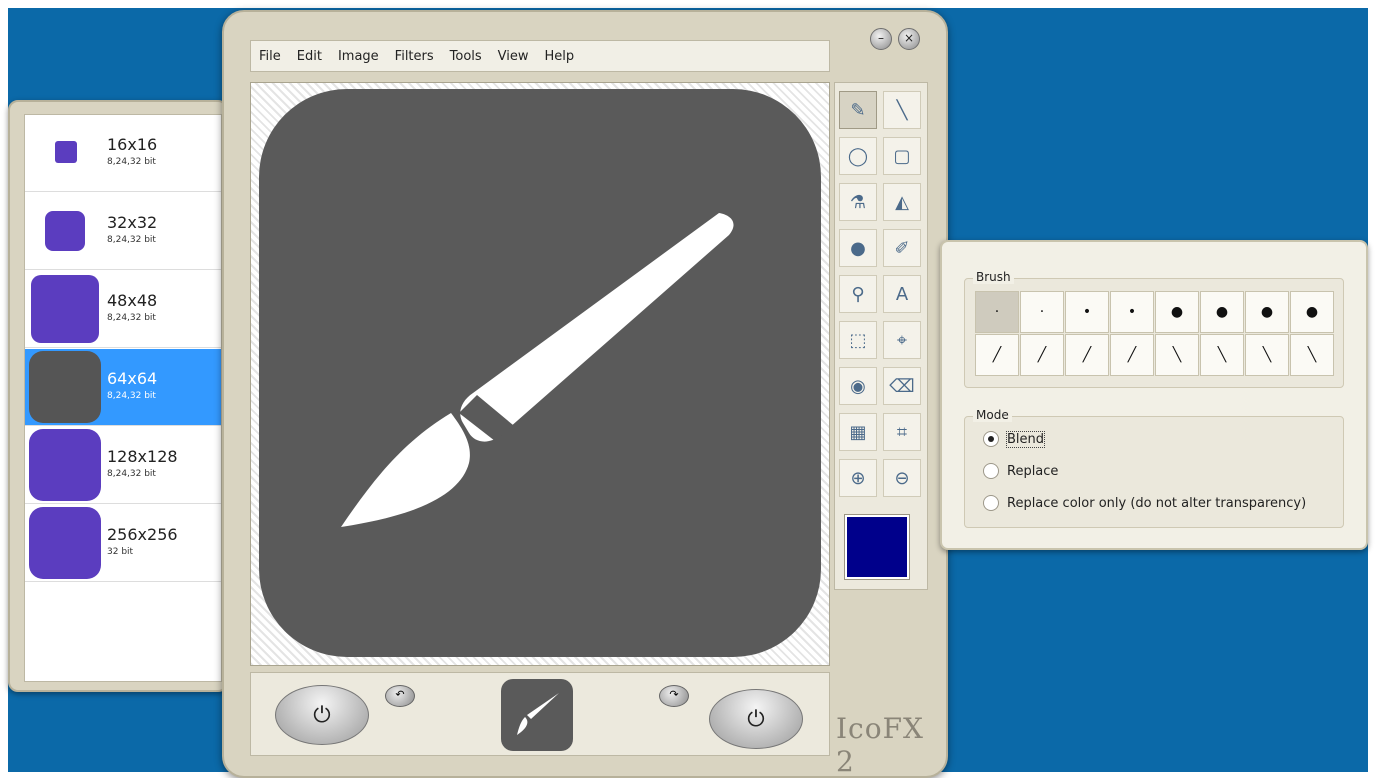 The height and width of the screenshot is (778, 1375). Describe the element at coordinates (132, 222) in the screenshot. I see `size-label: 32x32` at that location.